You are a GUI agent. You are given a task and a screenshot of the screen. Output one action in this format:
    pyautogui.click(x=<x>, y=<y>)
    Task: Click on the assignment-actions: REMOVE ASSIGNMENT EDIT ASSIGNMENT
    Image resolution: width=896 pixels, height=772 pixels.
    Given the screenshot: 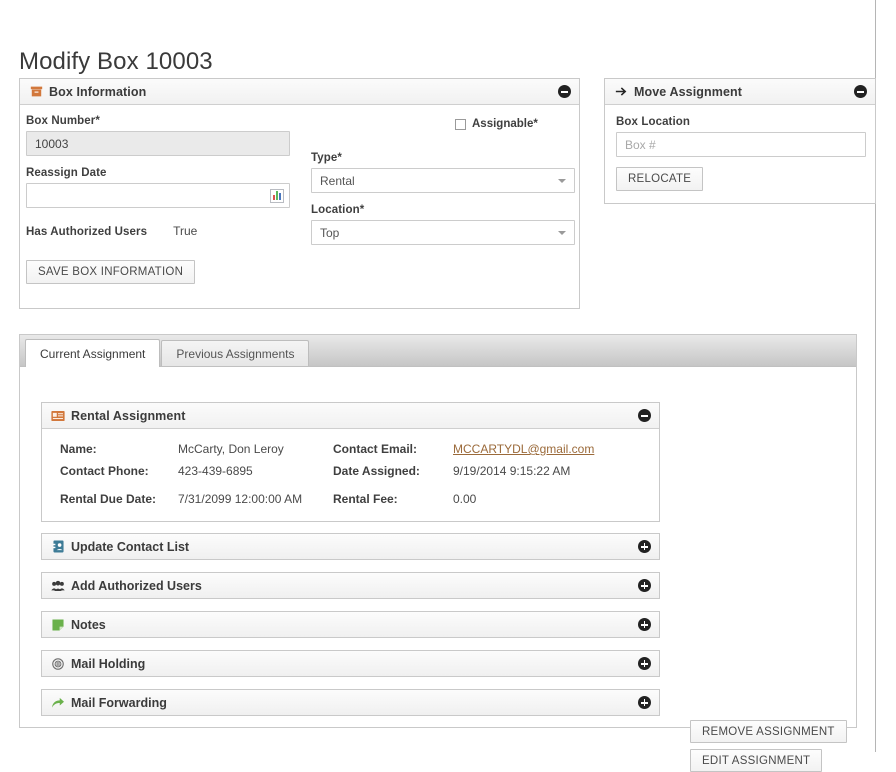 What is the action you would take?
    pyautogui.click(x=768, y=746)
    